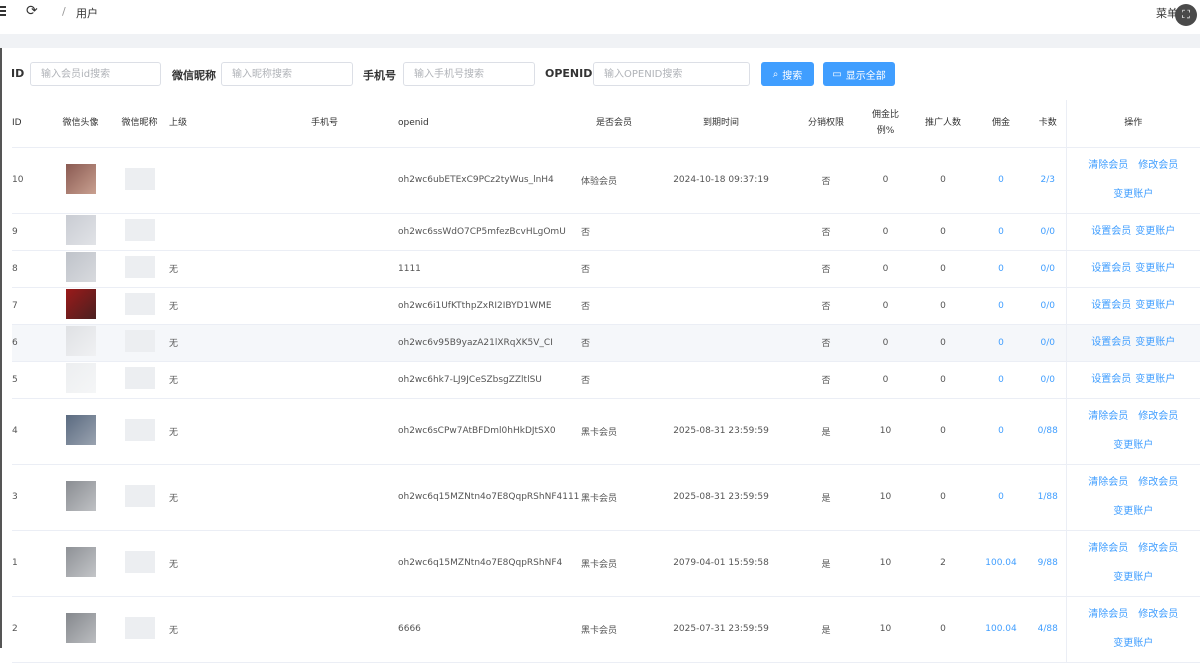 This screenshot has width=1200, height=663. Describe the element at coordinates (324, 306) in the screenshot. I see `cell-phone` at that location.